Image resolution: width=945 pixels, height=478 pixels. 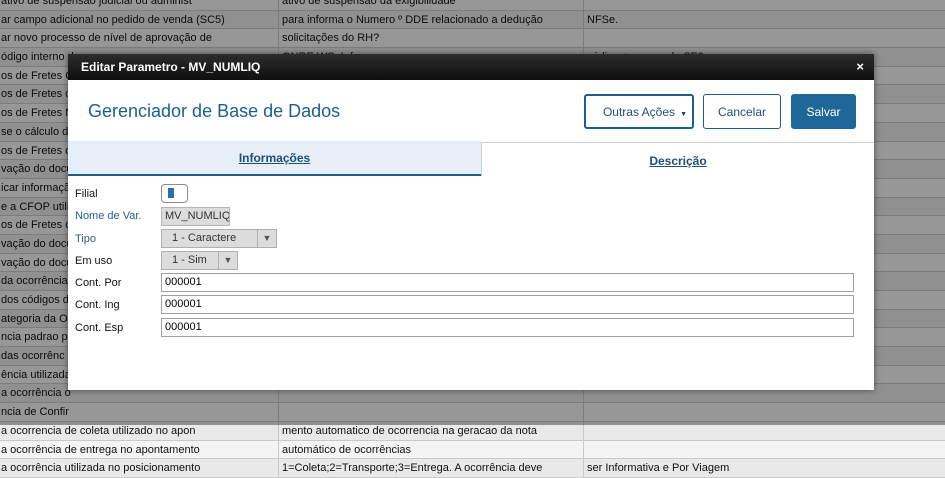 I want to click on filial-label: Filial, so click(x=86, y=194).